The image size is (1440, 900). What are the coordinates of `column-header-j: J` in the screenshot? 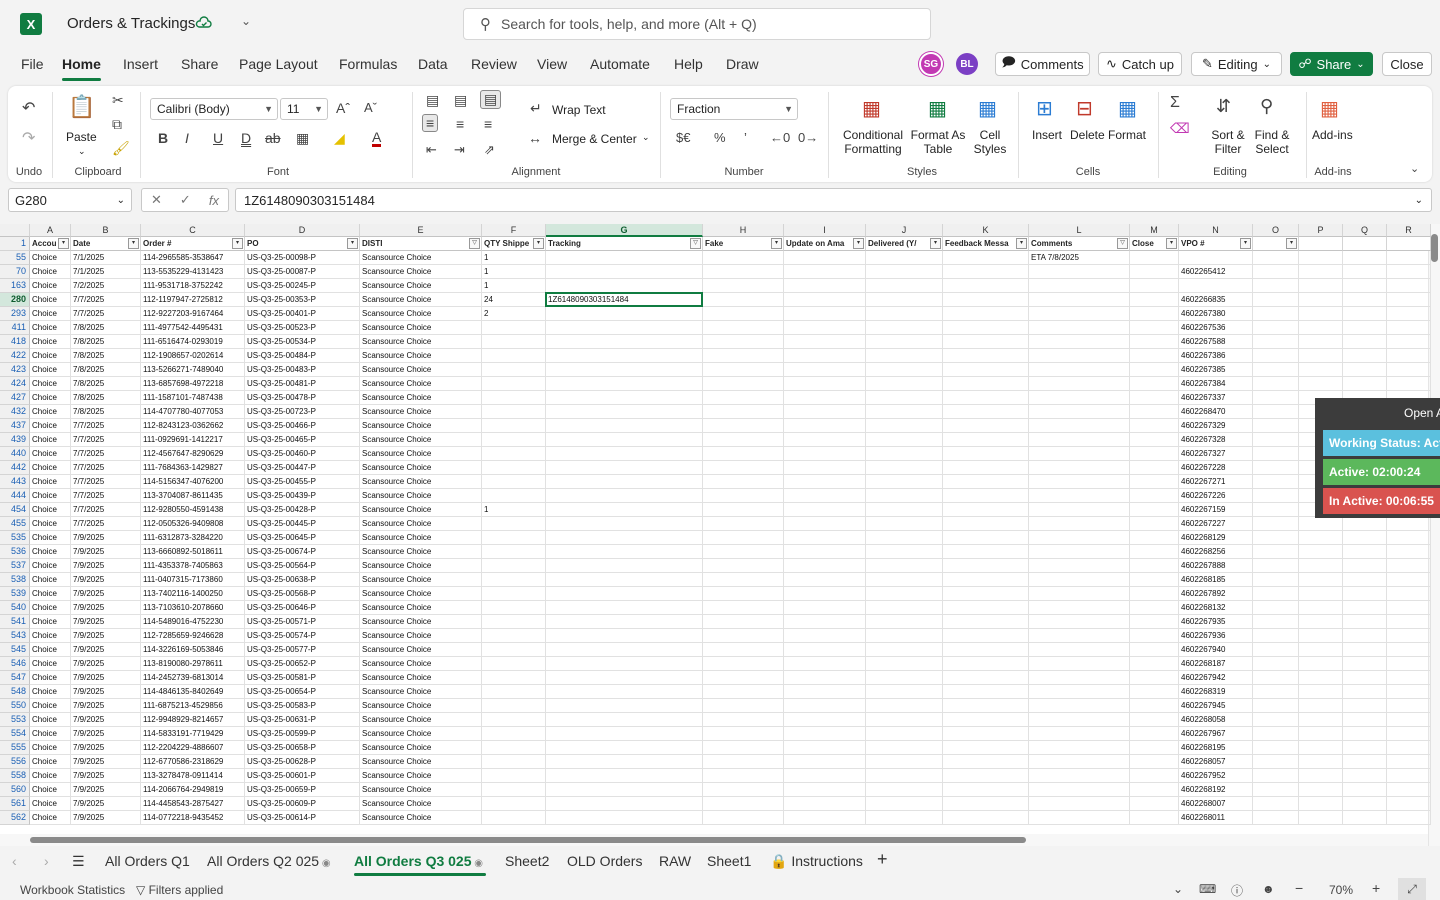 It's located at (904, 230).